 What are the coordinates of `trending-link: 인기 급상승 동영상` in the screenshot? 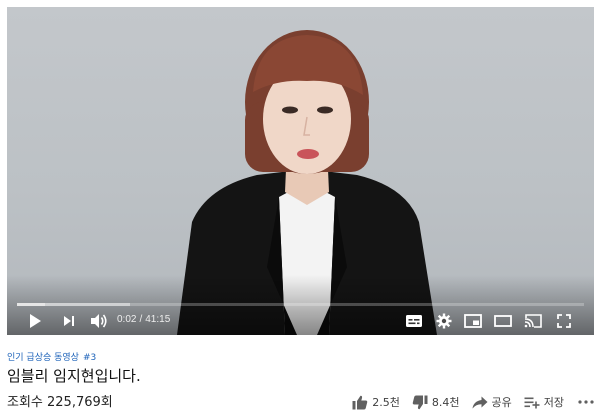 It's located at (43, 358).